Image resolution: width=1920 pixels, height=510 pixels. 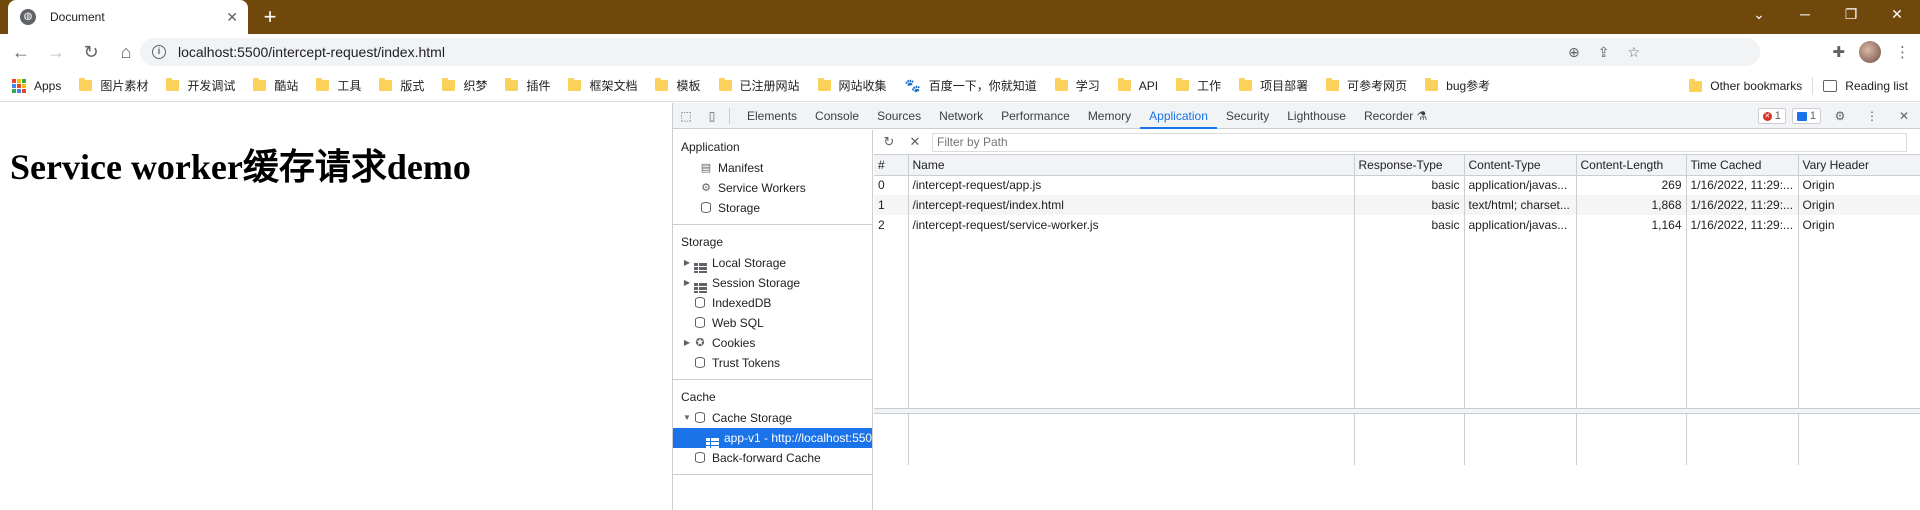 I want to click on bookmark-folder: 框架文档, so click(x=602, y=85).